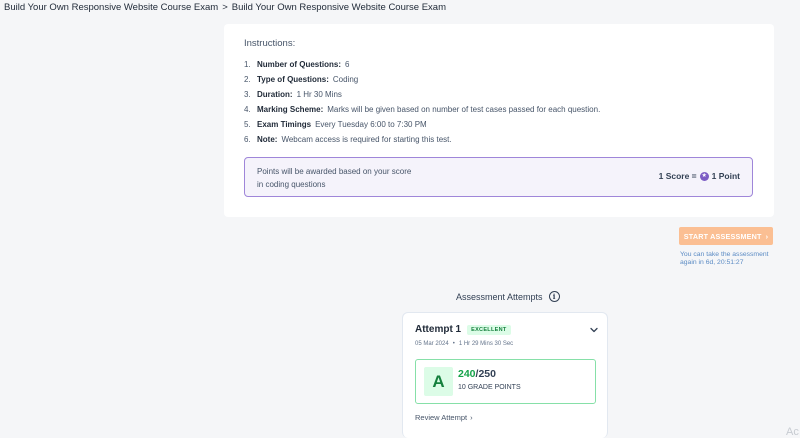  Describe the element at coordinates (247, 109) in the screenshot. I see `instruction-number: 4.` at that location.